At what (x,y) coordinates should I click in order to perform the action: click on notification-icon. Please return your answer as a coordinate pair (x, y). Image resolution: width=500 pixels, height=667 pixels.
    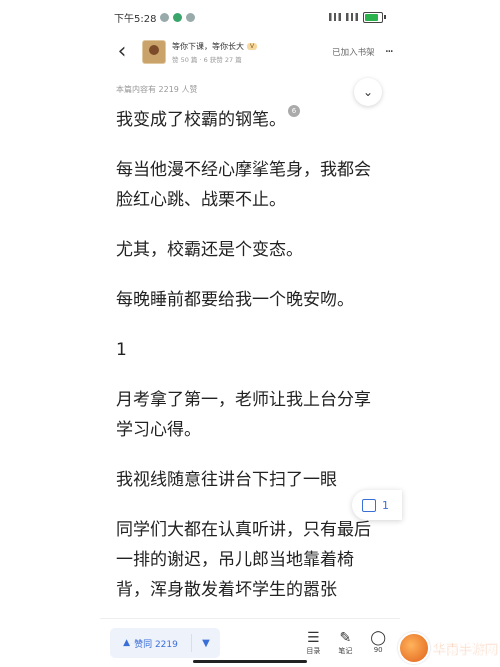
    Looking at the image, I should click on (165, 17).